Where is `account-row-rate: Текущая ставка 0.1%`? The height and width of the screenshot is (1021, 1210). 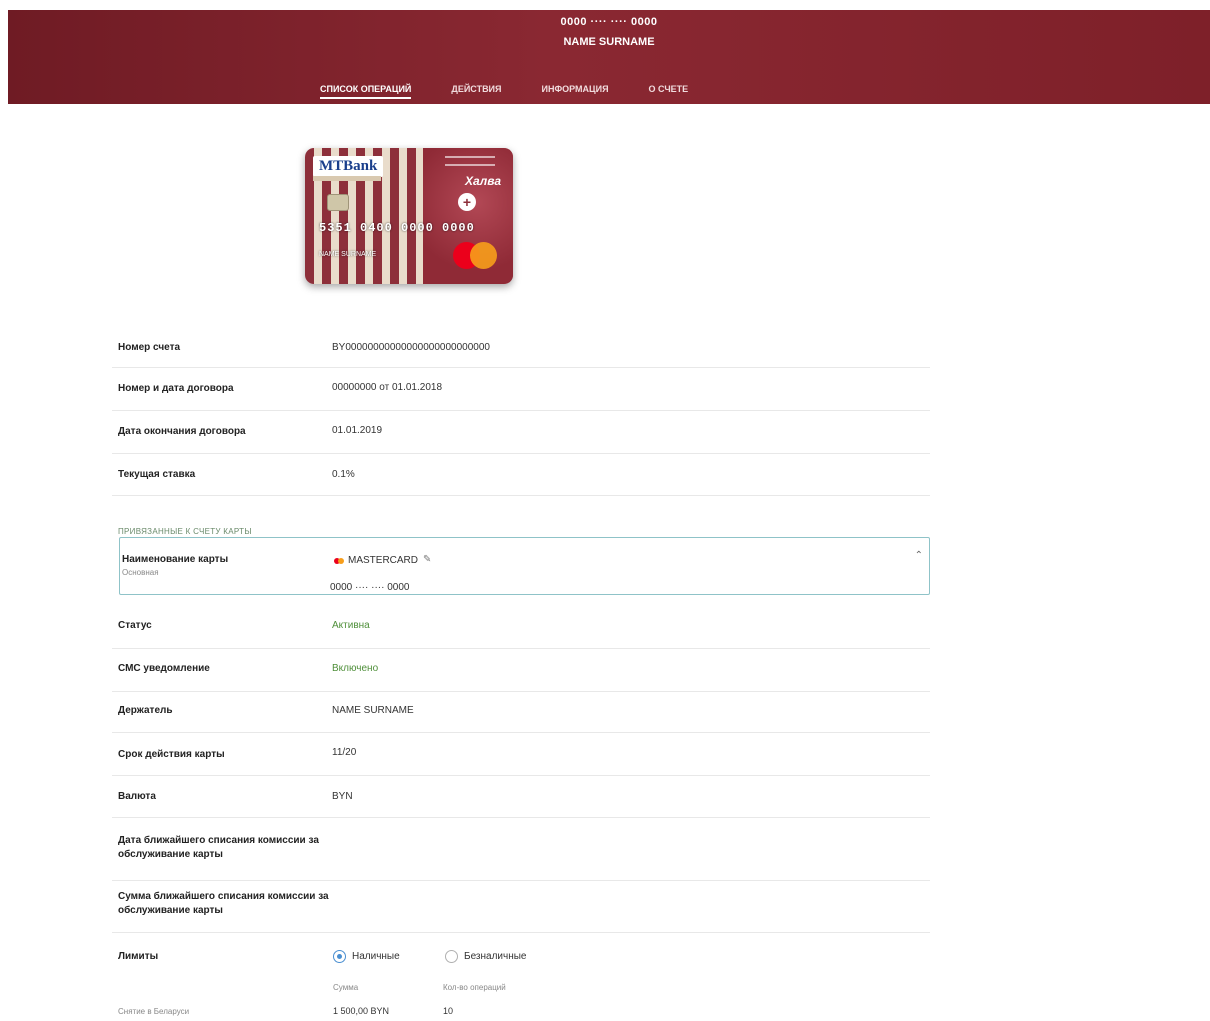 account-row-rate: Текущая ставка 0.1% is located at coordinates (521, 475).